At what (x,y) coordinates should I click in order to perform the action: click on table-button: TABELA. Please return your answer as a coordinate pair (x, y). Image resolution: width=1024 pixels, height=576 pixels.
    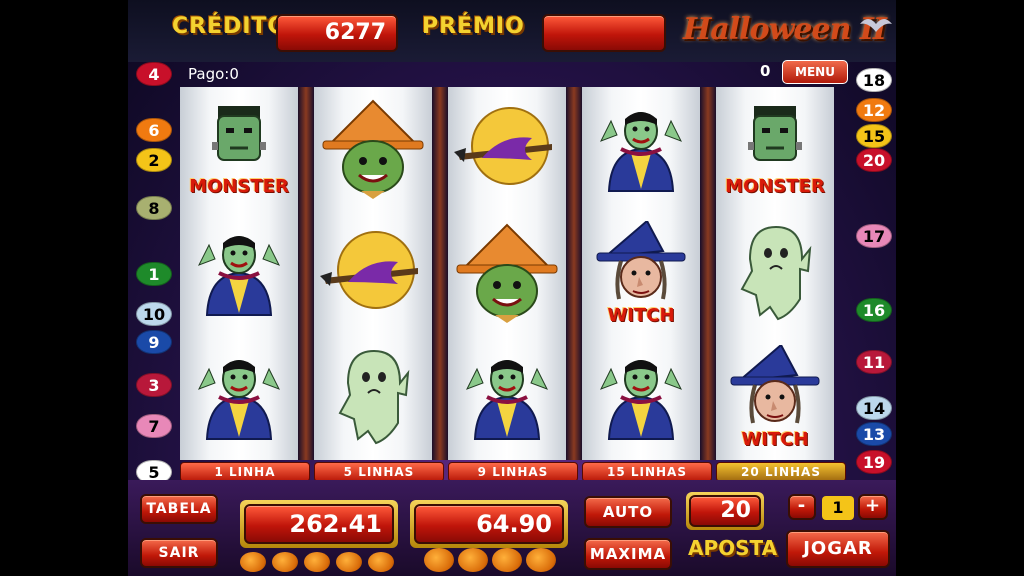
    Looking at the image, I should click on (179, 509).